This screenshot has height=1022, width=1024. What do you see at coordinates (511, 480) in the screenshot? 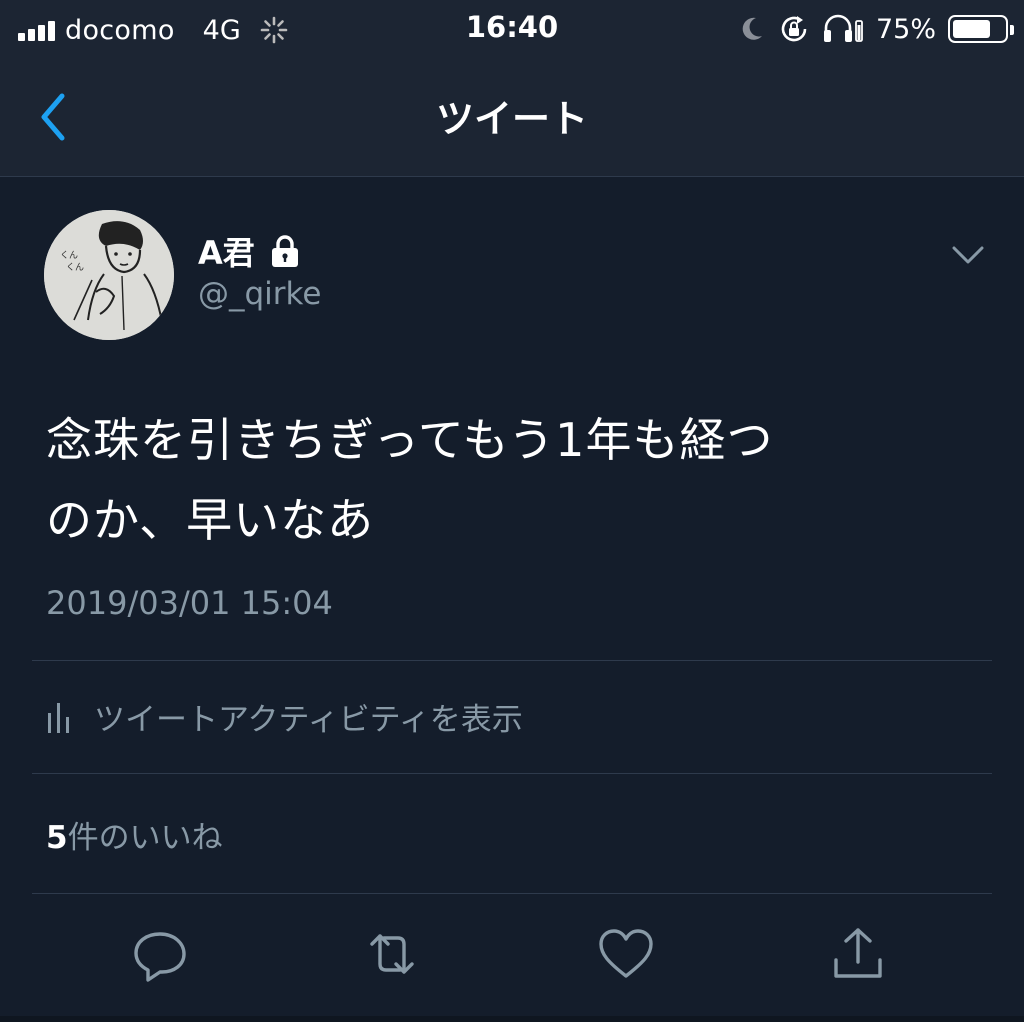
I see `tweet-text: 念珠を引きちぎってもう1年も経つ のか、早いなあ` at bounding box center [511, 480].